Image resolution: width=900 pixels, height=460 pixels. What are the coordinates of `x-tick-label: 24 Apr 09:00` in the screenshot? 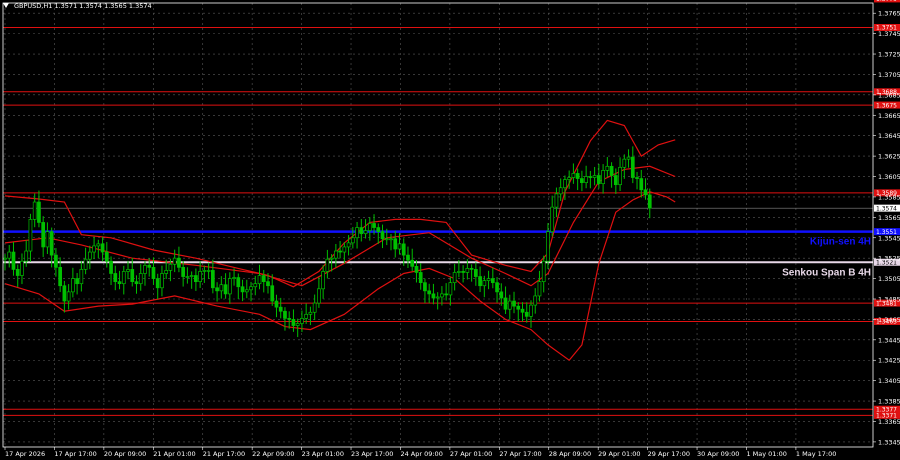 It's located at (421, 454).